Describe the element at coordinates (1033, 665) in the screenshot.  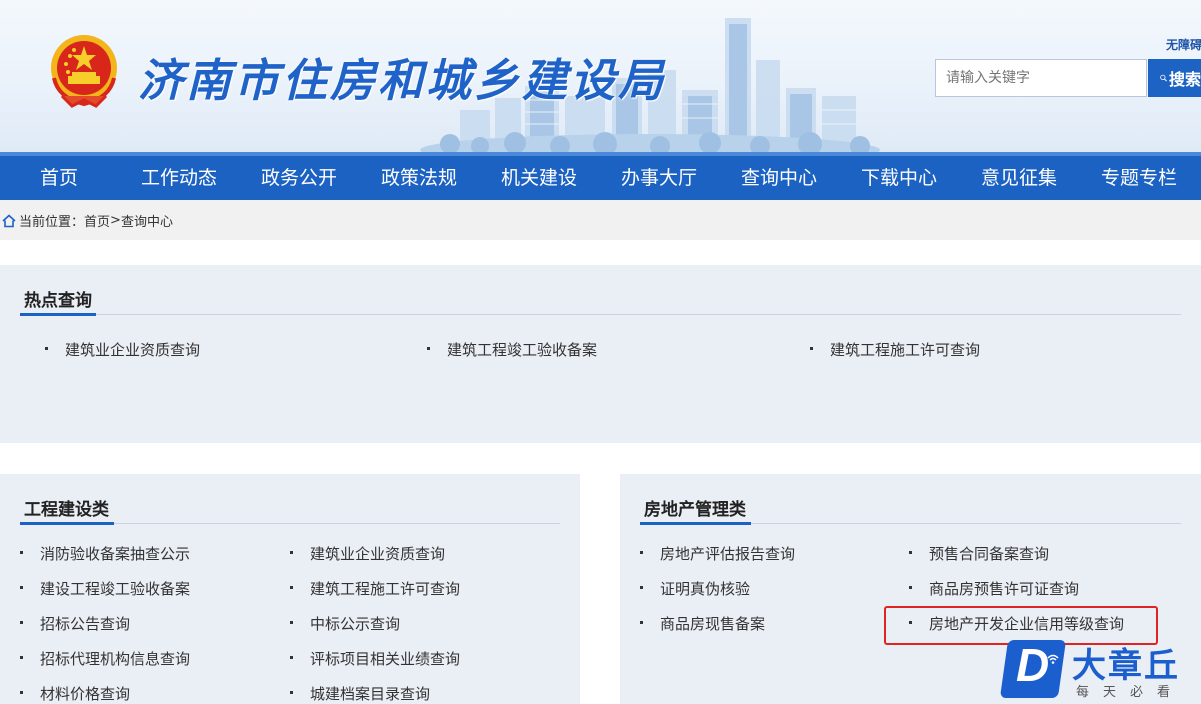
I see `watermark-d-letter: D` at that location.